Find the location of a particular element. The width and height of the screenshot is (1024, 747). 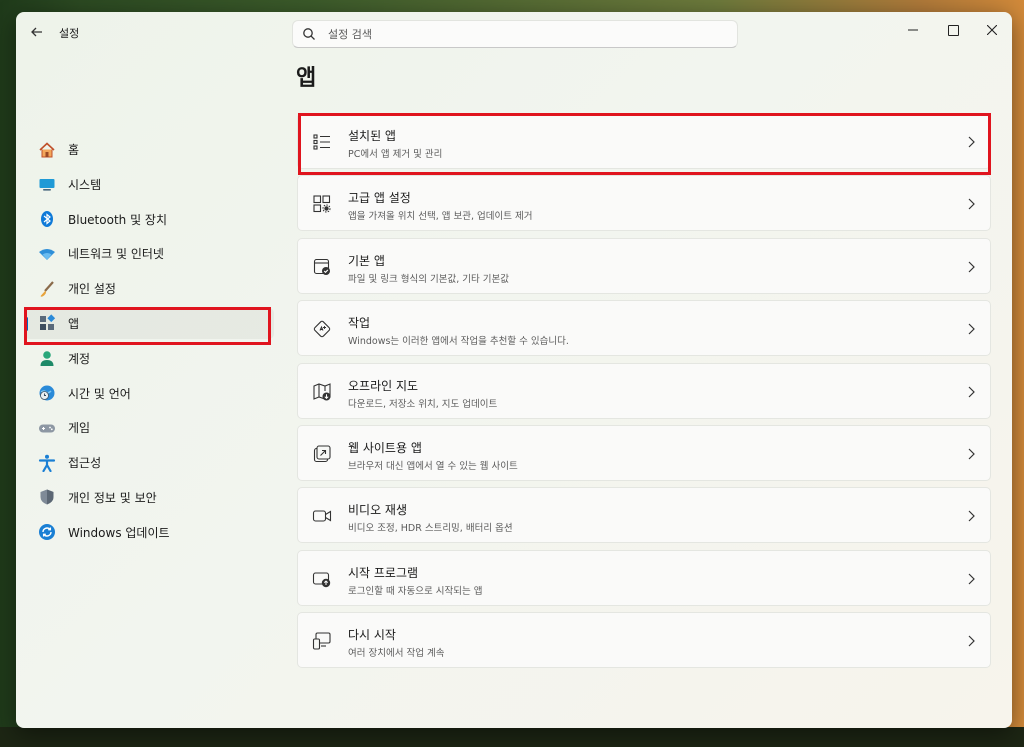

card-title: 비디오 재생 is located at coordinates (378, 510).